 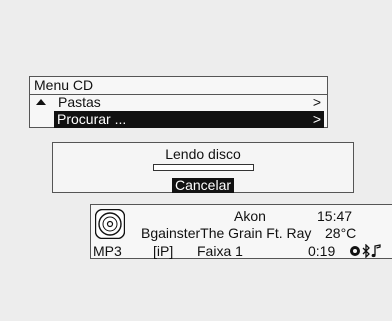 What do you see at coordinates (110, 224) in the screenshot?
I see `disc-icon` at bounding box center [110, 224].